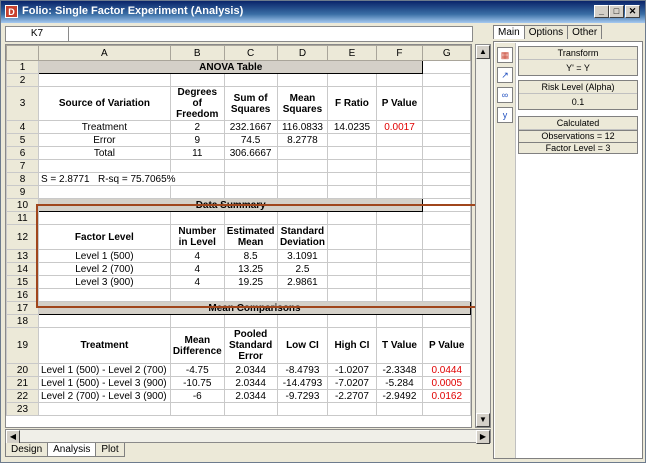 The height and width of the screenshot is (463, 646). Describe the element at coordinates (22, 383) in the screenshot. I see `row-header: 21` at that location.